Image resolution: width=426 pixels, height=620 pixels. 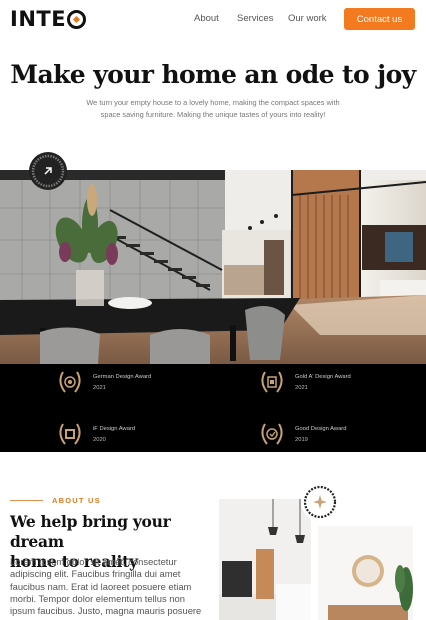 I want to click on nav-link-services: Services, so click(x=255, y=18).